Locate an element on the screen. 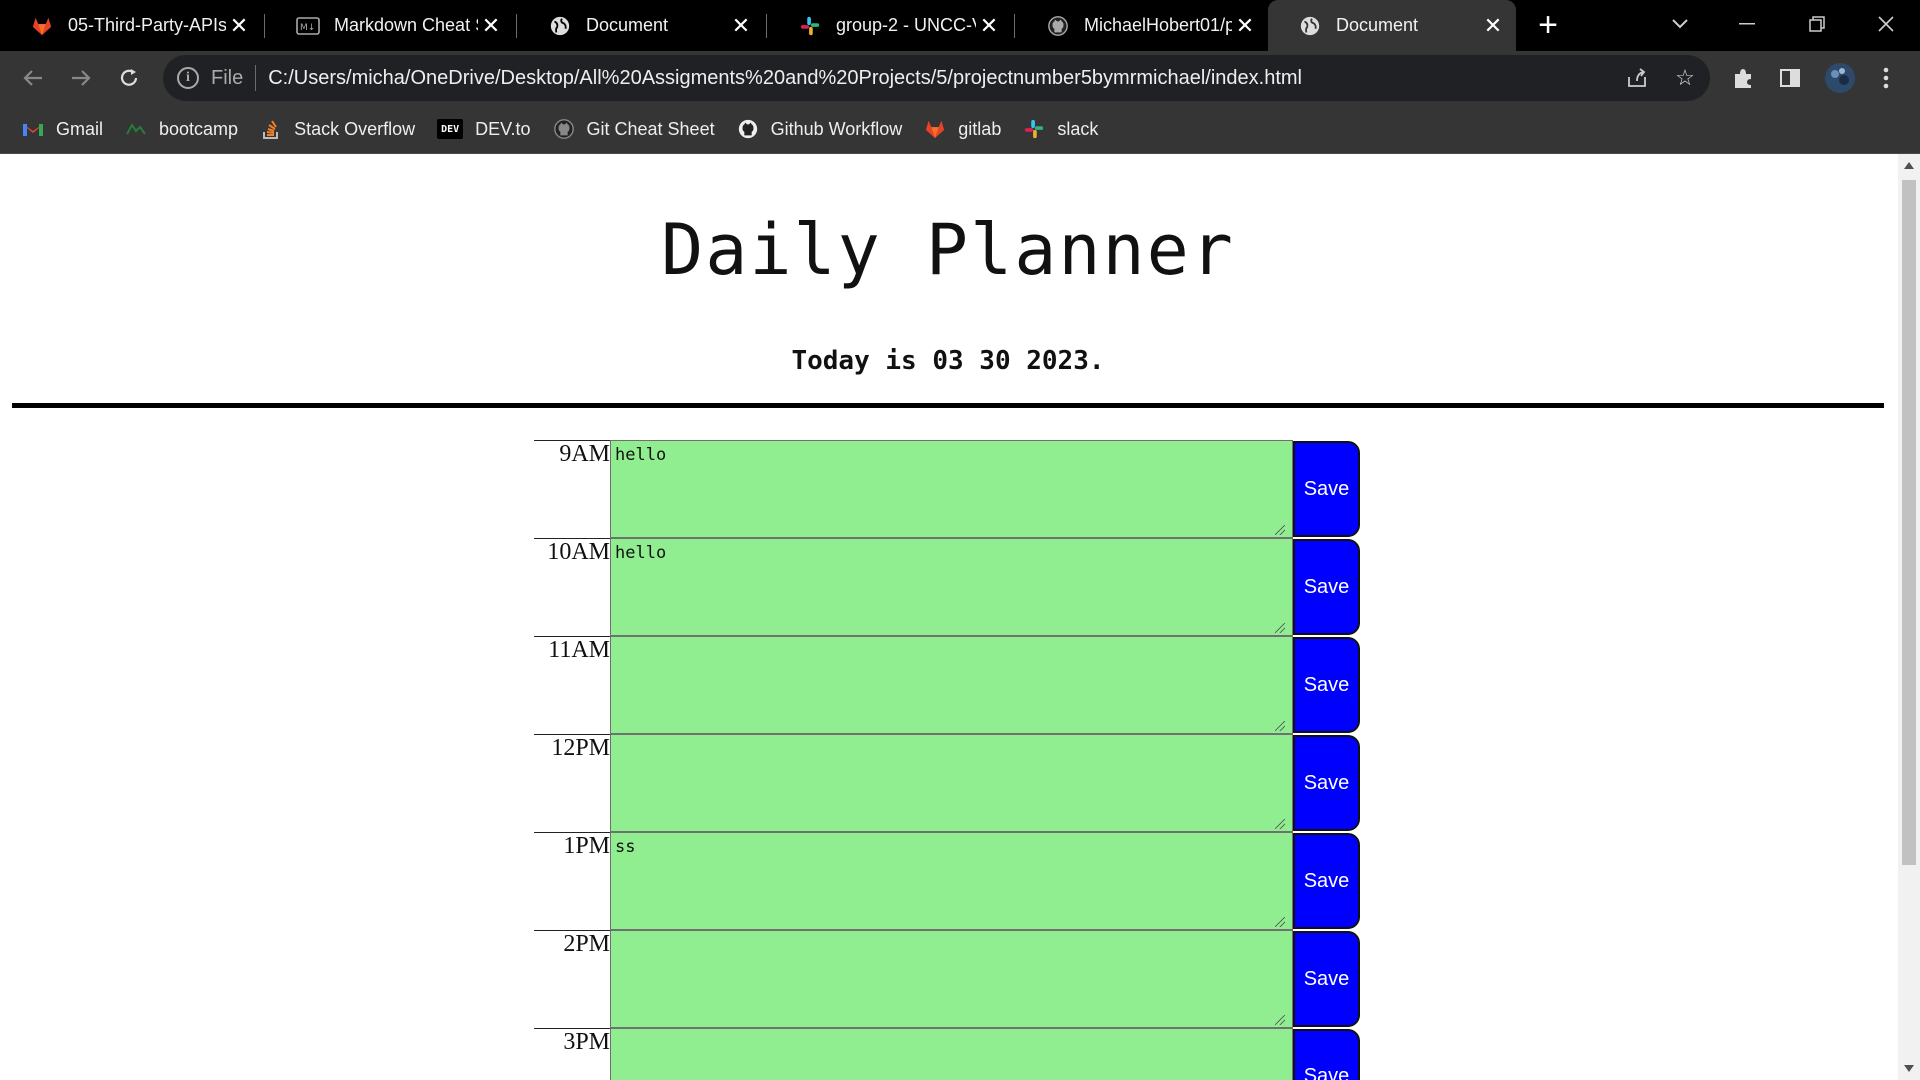 The image size is (1920, 1080). bookmark-git-cheat-sheet: Git Cheat Sheet is located at coordinates (634, 129).